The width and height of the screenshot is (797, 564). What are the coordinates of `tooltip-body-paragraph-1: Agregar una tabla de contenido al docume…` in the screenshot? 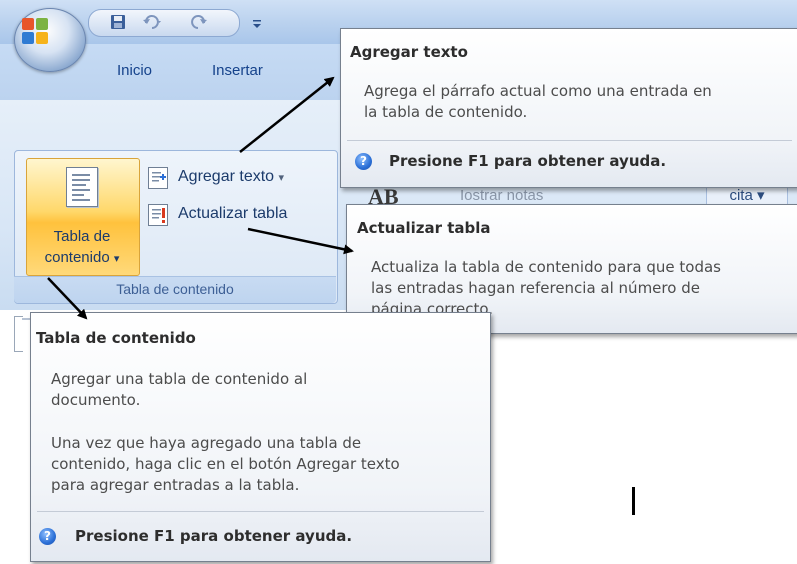 It's located at (179, 390).